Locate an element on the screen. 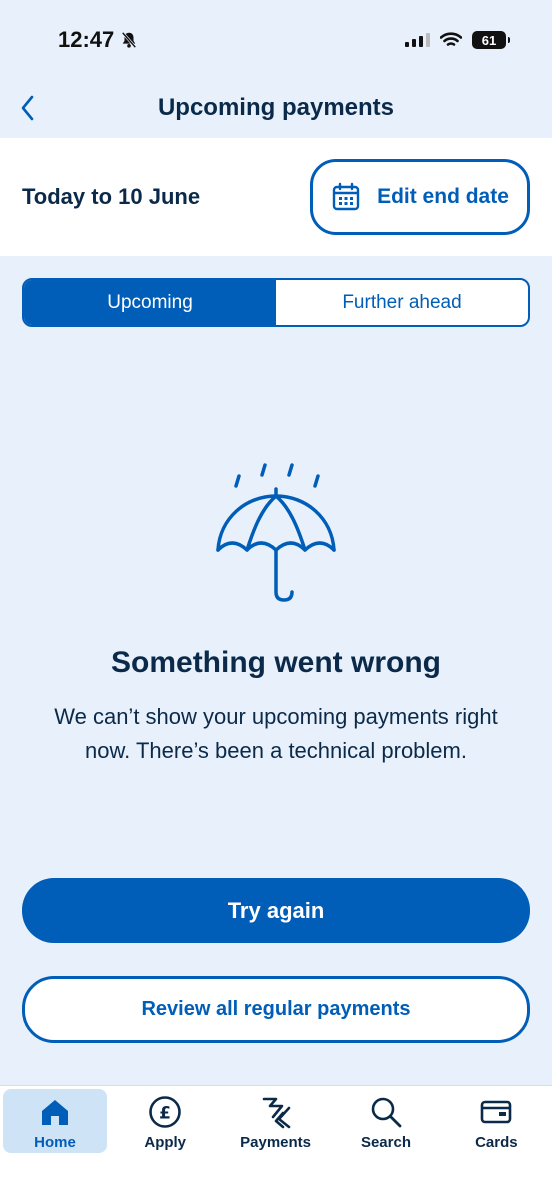  review-regular-payments-button: Review all regular payments is located at coordinates (276, 1009).